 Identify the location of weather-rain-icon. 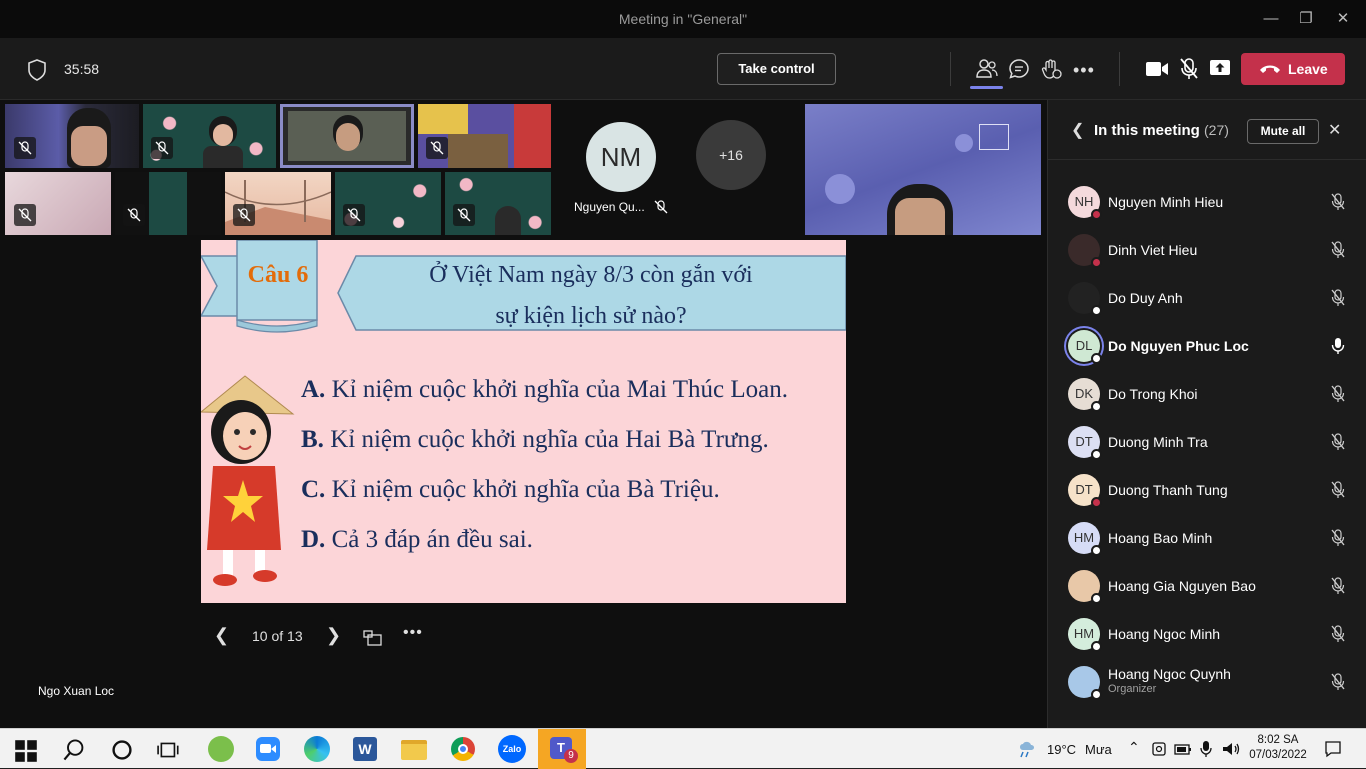
(1028, 749).